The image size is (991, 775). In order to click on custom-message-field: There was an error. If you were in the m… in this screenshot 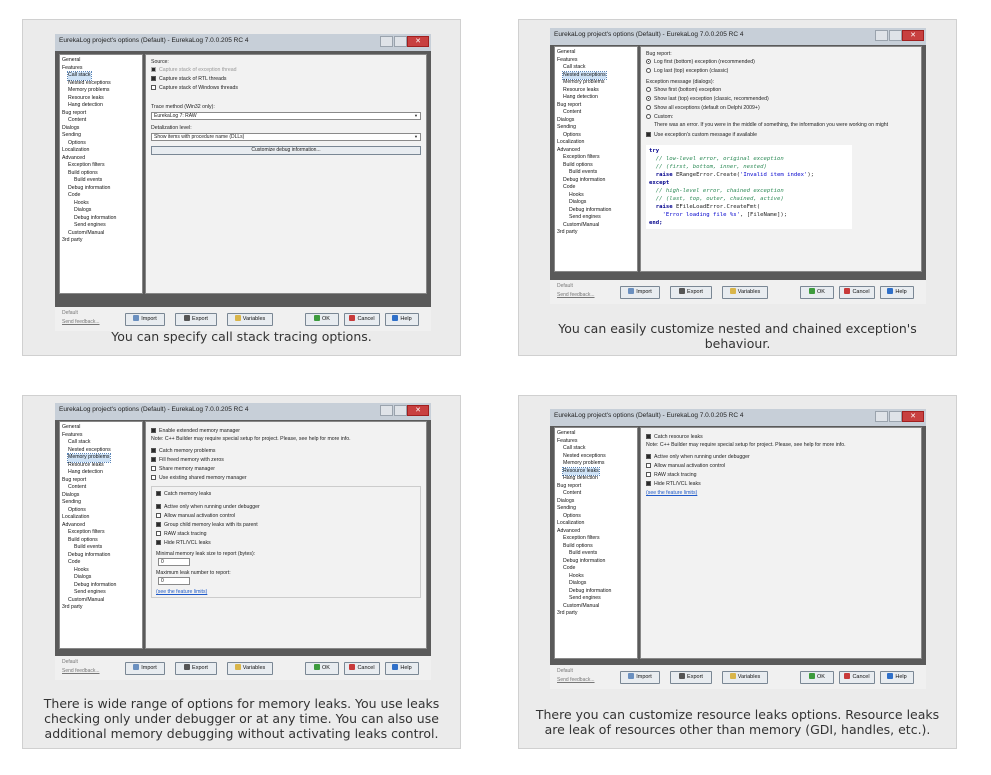, I will do `click(785, 125)`.